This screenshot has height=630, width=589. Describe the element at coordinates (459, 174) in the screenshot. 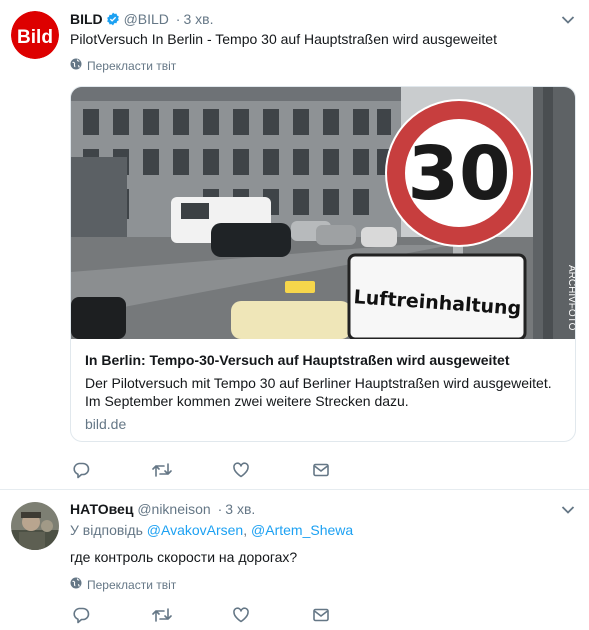

I see `sign-number: 30` at that location.